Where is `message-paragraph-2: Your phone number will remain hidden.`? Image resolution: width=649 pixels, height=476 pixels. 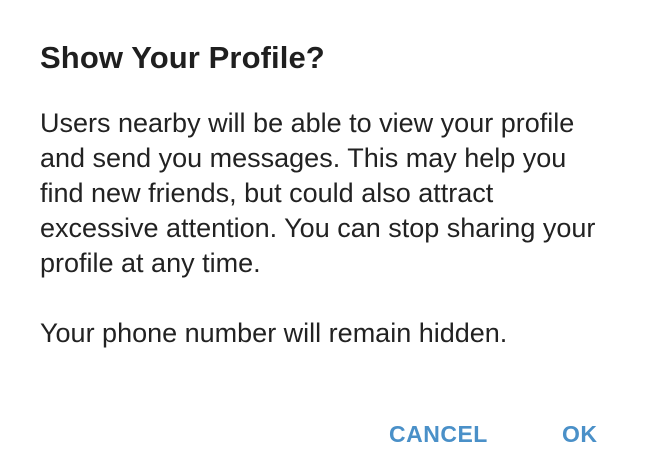 message-paragraph-2: Your phone number will remain hidden. is located at coordinates (274, 333).